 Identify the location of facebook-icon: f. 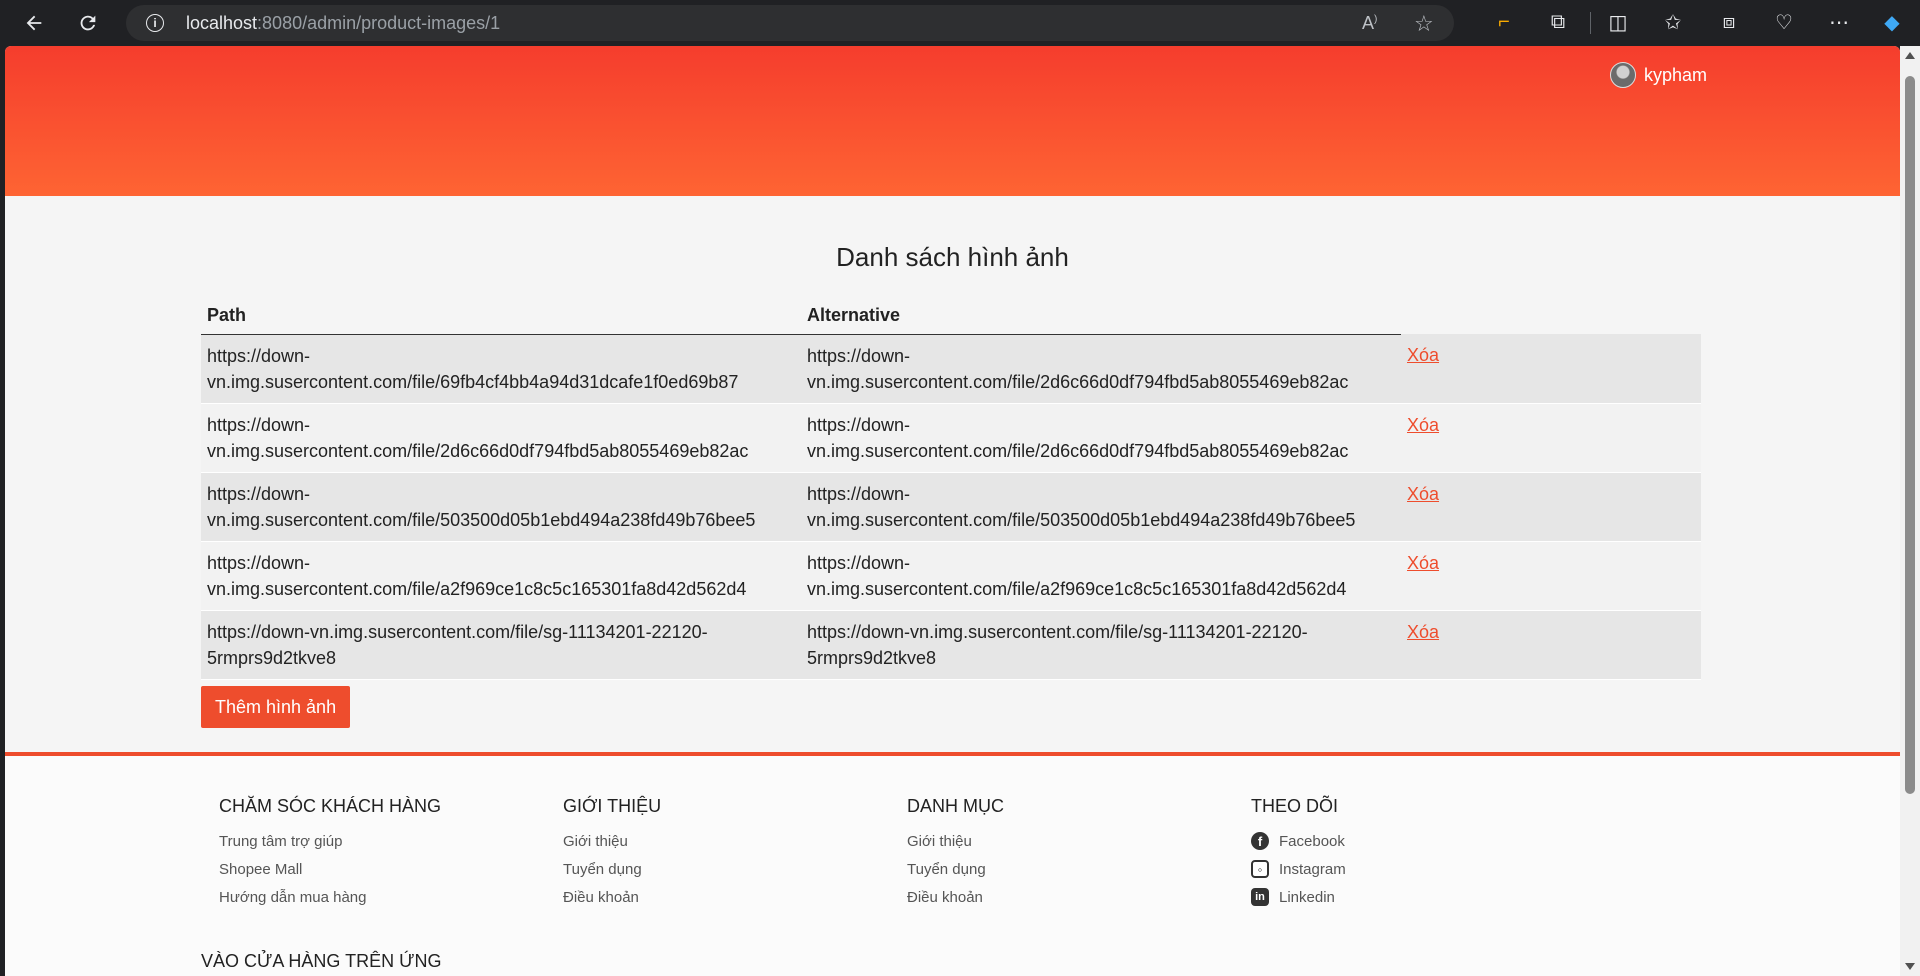
(1260, 841).